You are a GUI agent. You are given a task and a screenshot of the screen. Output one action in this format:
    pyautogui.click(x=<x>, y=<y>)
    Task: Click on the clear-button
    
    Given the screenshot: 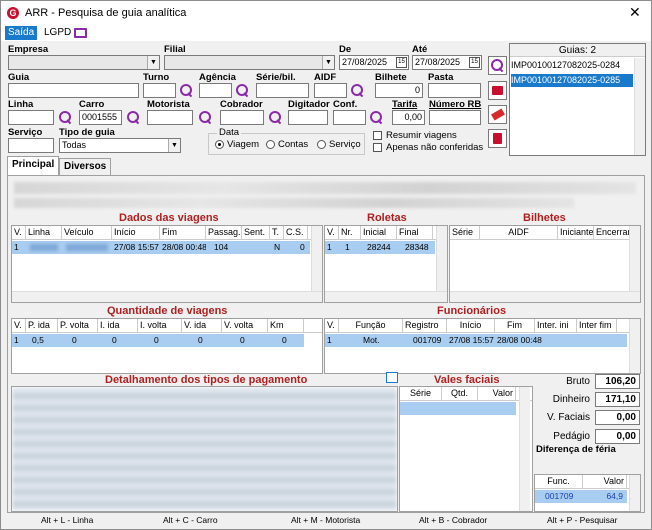 What is the action you would take?
    pyautogui.click(x=497, y=114)
    